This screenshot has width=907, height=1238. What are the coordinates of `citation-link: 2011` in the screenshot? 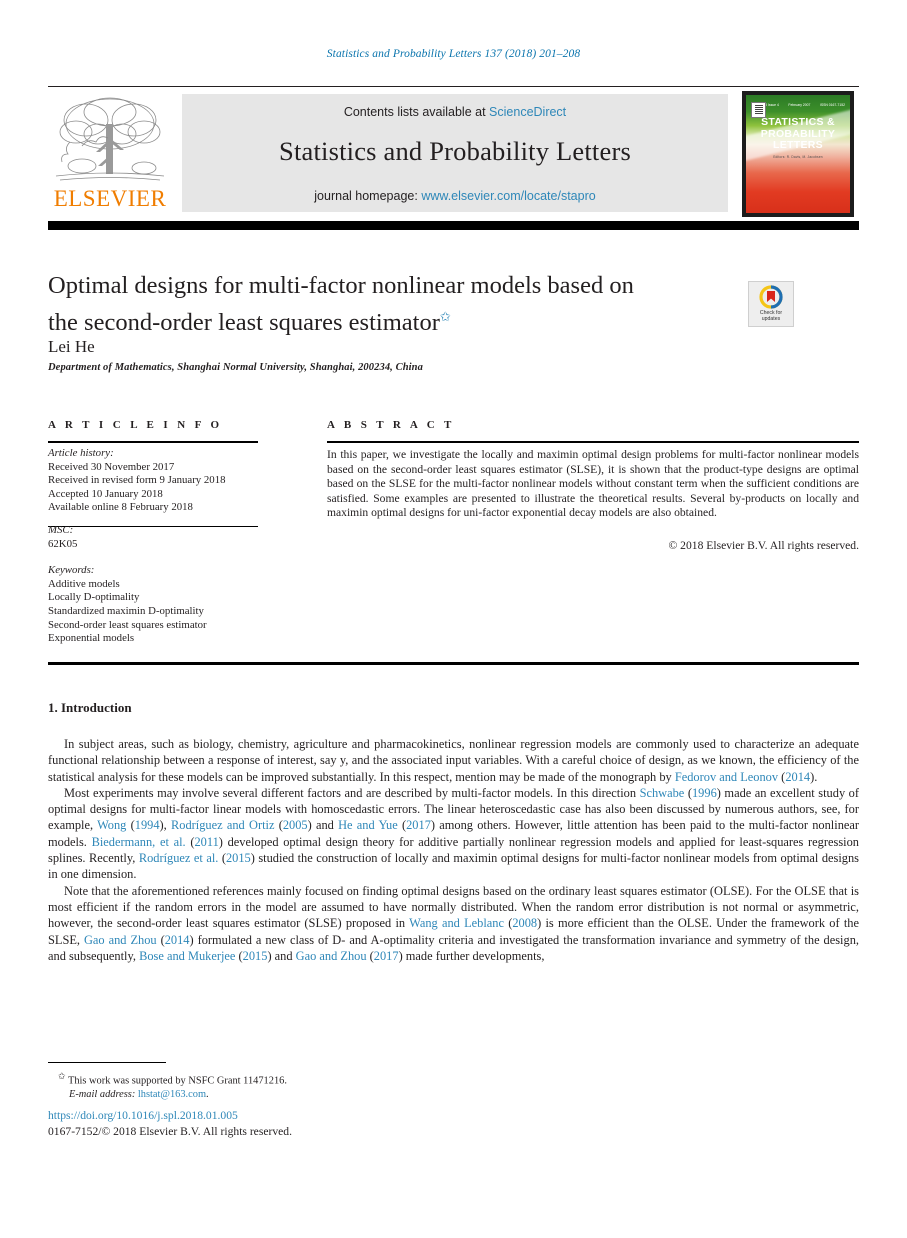 It's located at (206, 842).